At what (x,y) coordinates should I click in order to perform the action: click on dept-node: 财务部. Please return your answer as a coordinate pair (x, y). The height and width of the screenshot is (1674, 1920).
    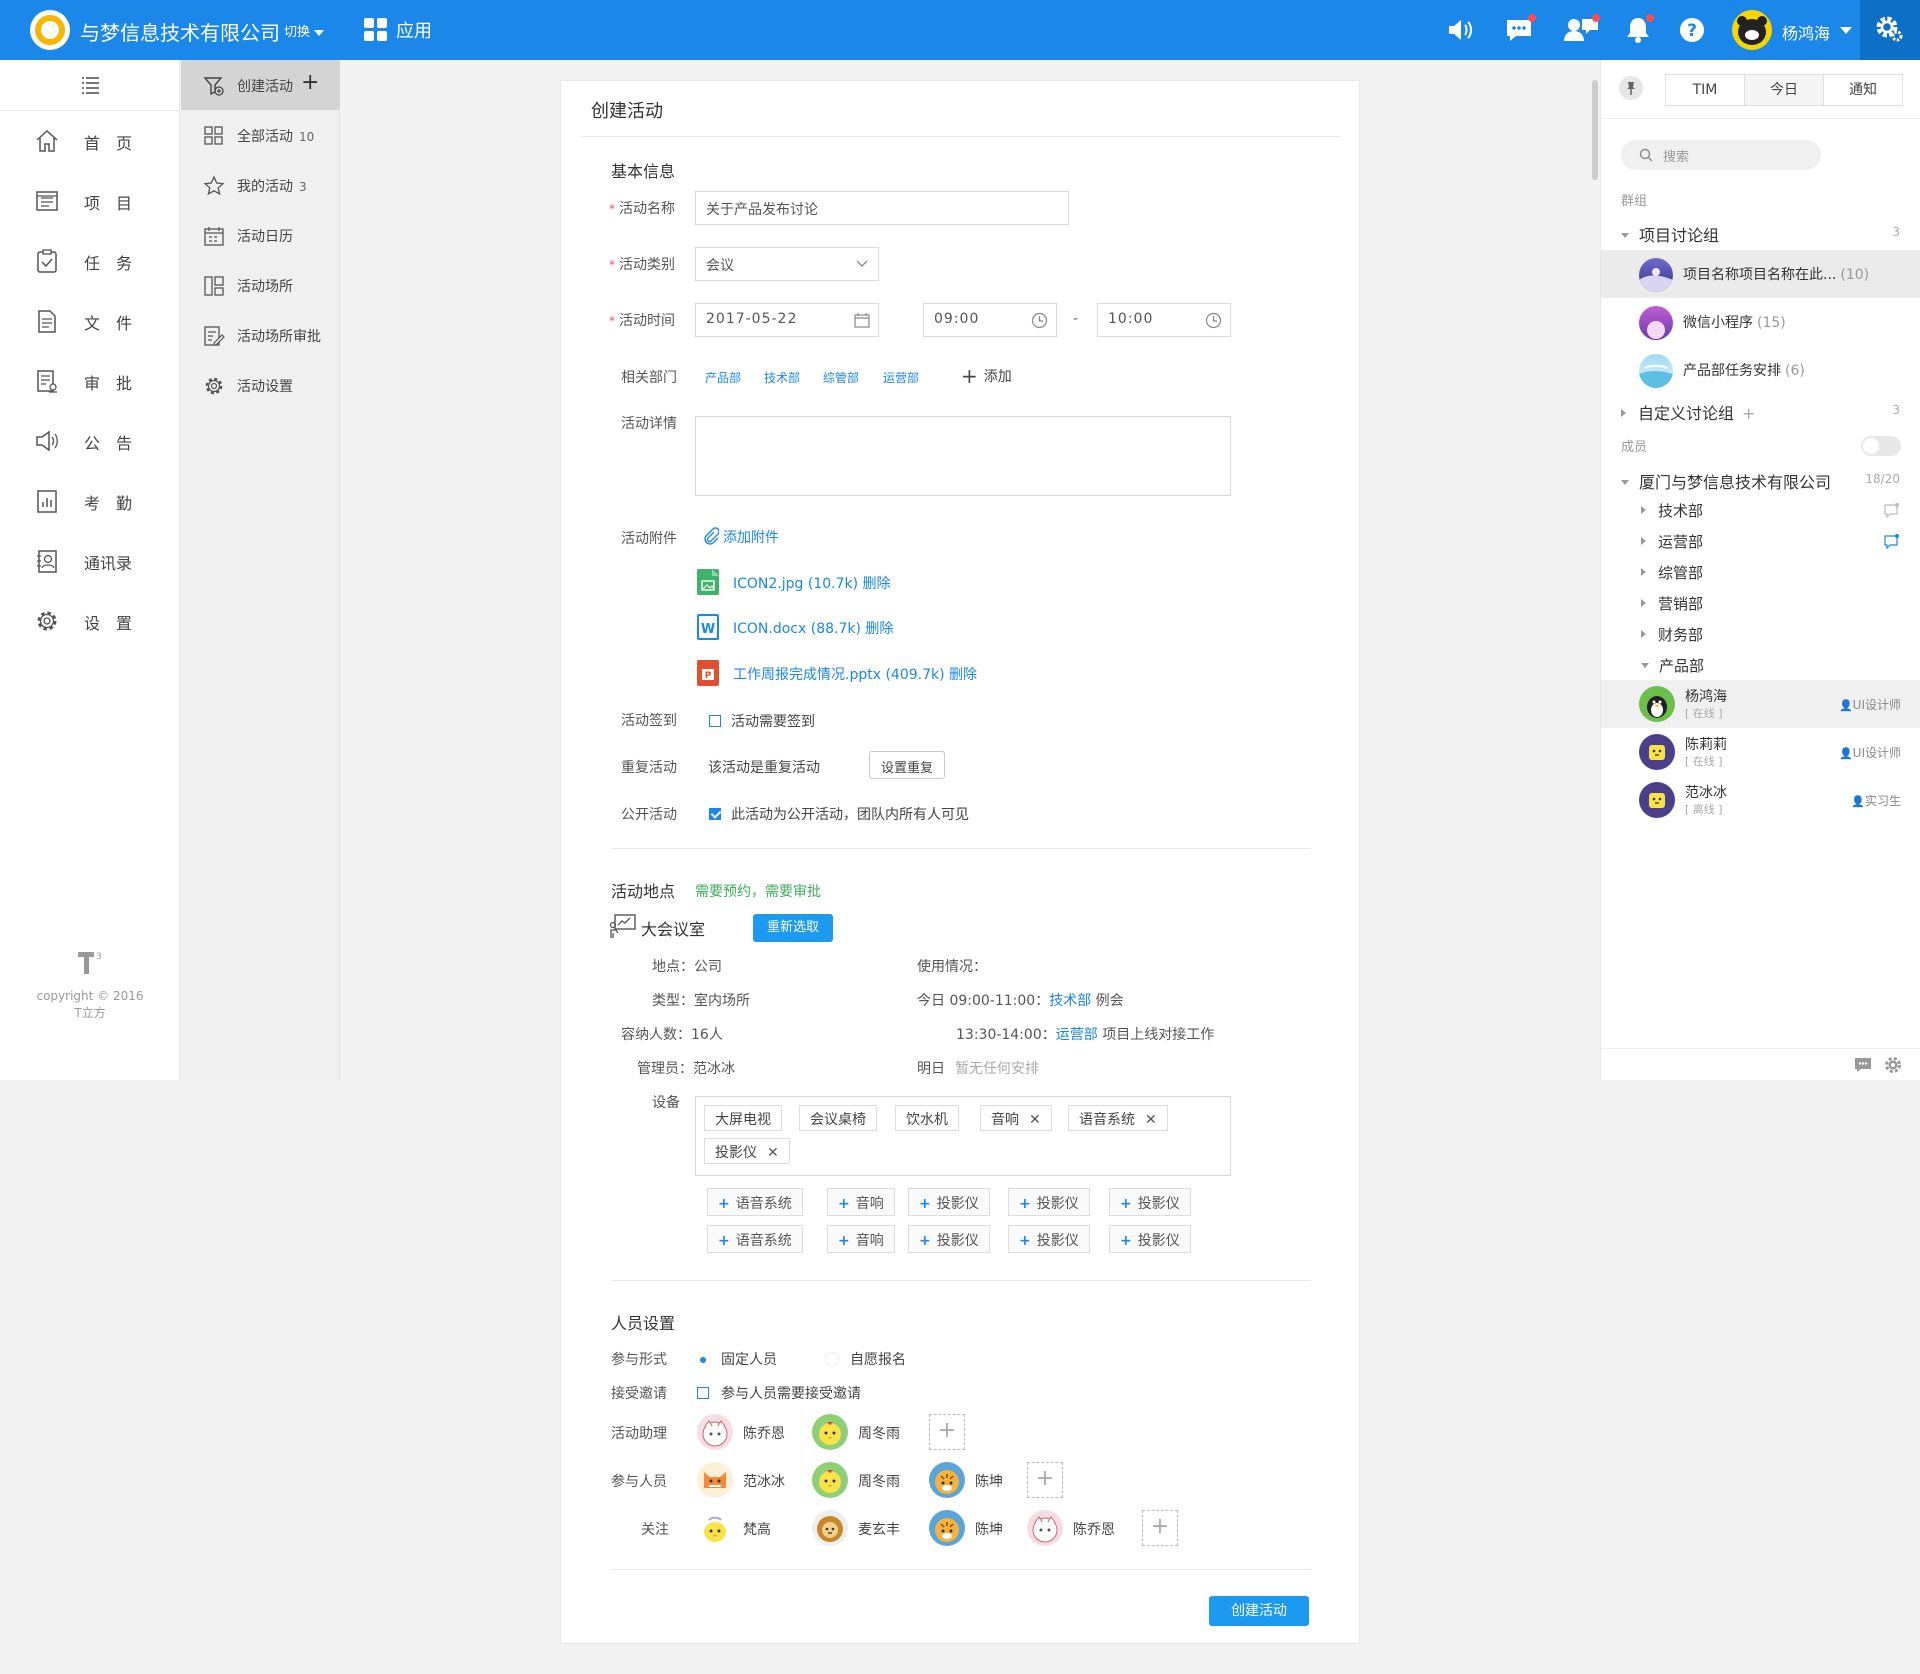
    Looking at the image, I should click on (1672, 634).